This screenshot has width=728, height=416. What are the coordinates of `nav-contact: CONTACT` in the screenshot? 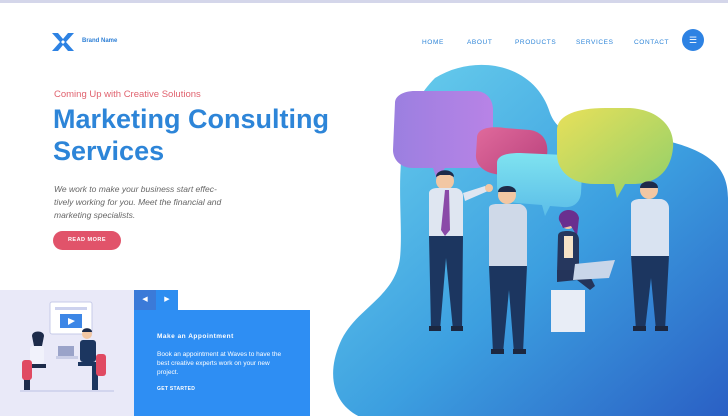 It's located at (651, 42).